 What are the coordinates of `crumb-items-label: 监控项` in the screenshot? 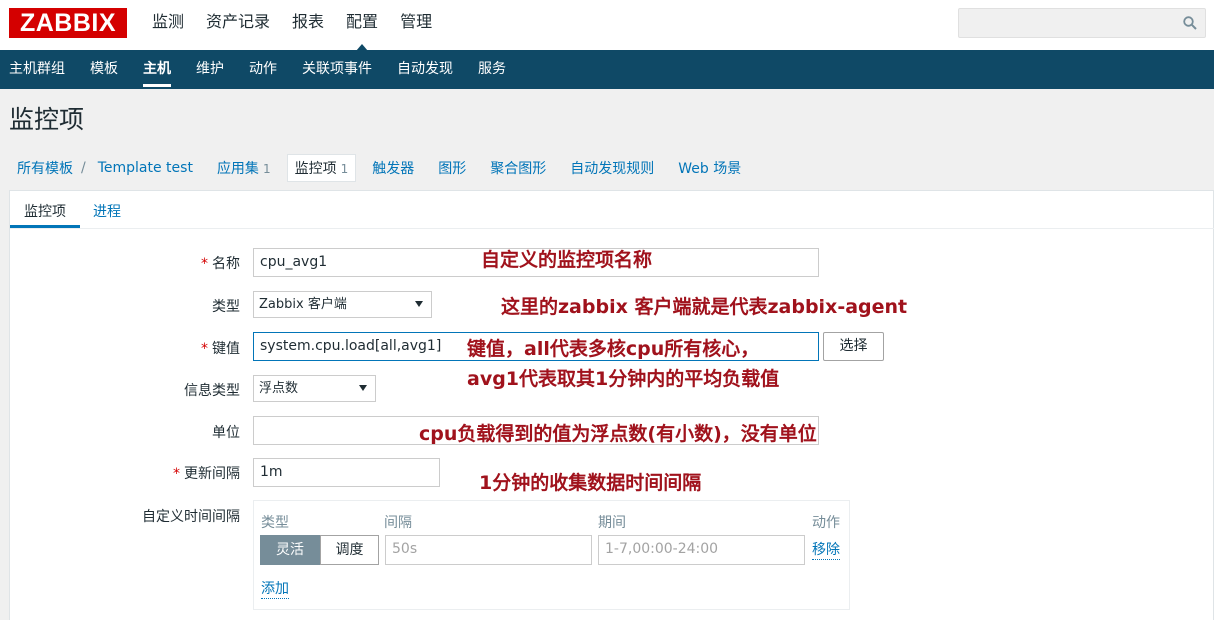 It's located at (315, 169).